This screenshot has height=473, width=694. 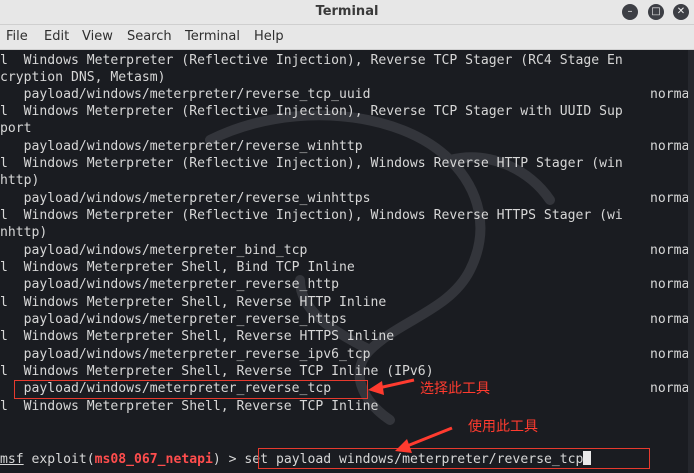 What do you see at coordinates (347, 37) in the screenshot?
I see `menu-bar: File Edit View Search Terminal Help` at bounding box center [347, 37].